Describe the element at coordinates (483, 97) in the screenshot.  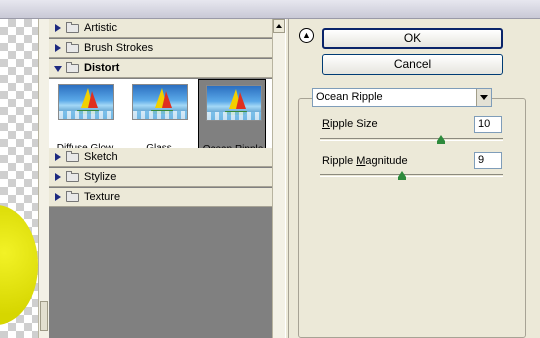
I see `chevron-down-icon` at that location.